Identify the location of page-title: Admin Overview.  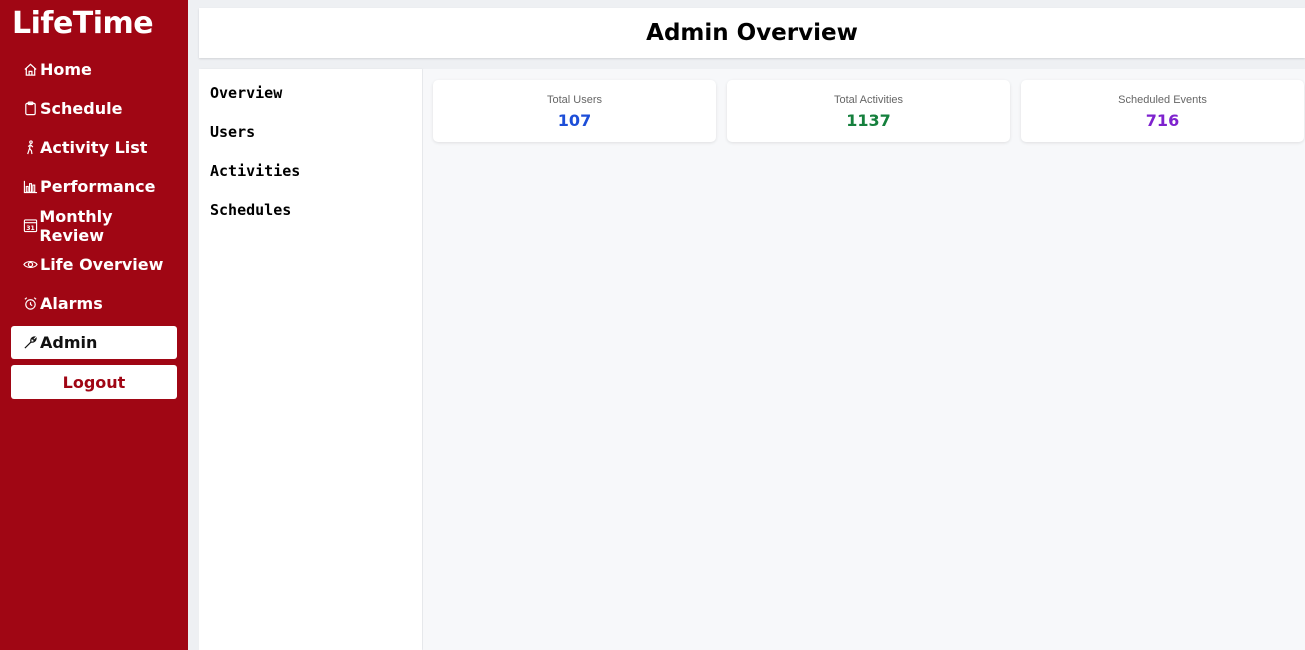
(752, 33).